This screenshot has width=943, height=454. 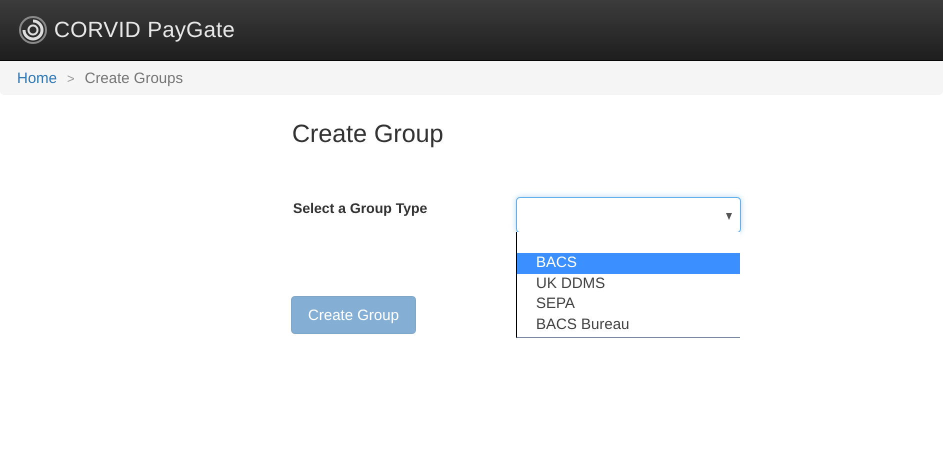 I want to click on breadcrumb-current: Create Groups, so click(x=133, y=78).